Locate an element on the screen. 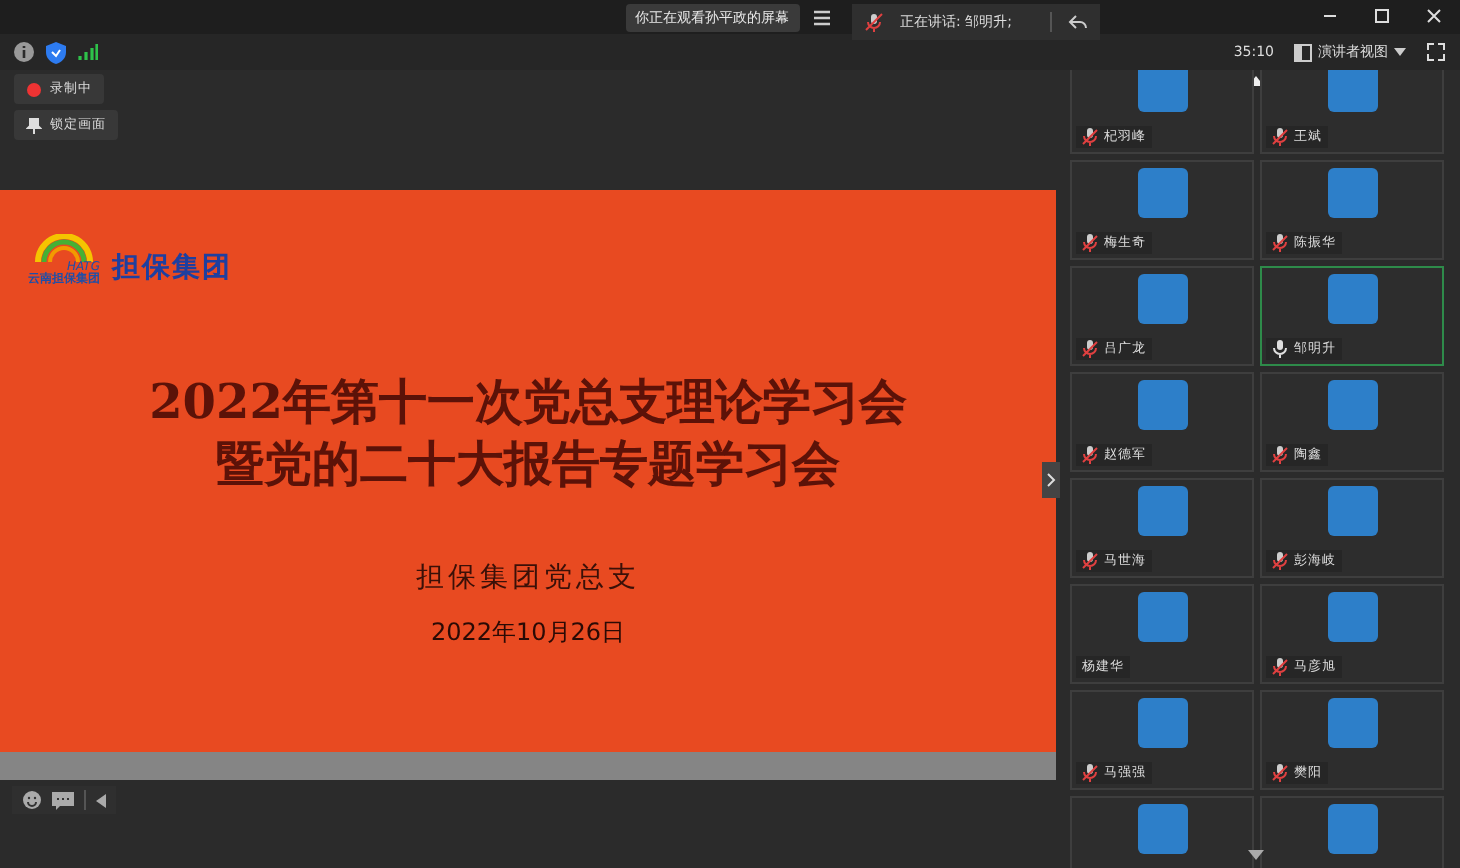 Image resolution: width=1460 pixels, height=868 pixels. reply-icon is located at coordinates (1078, 22).